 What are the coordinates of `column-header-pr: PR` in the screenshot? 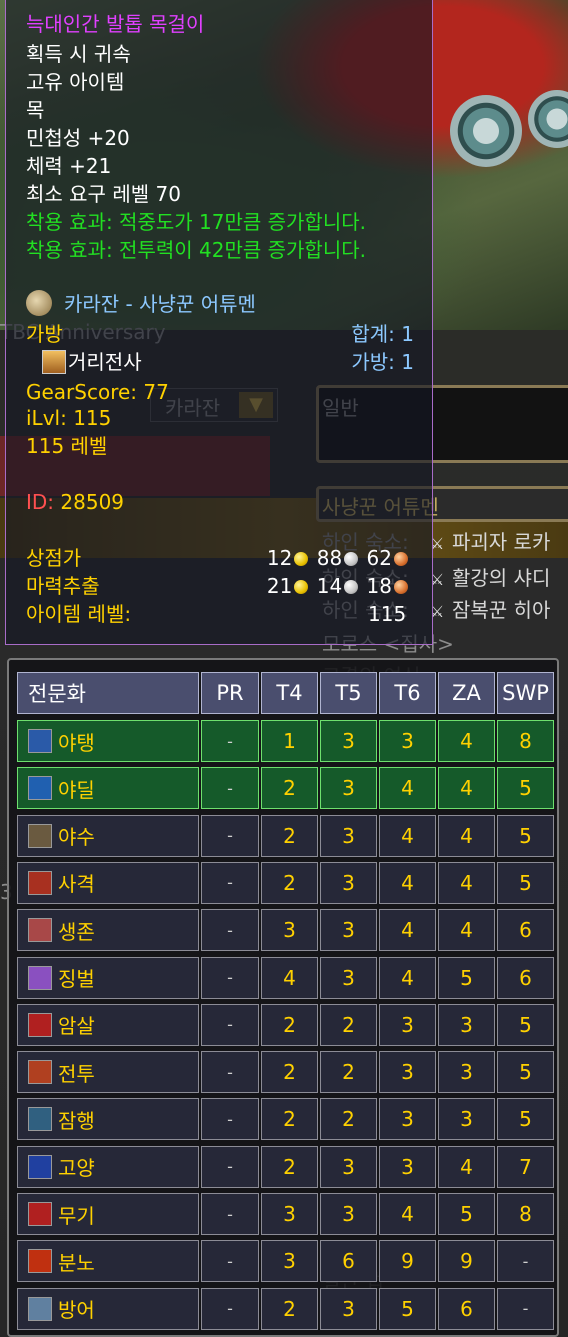 It's located at (230, 693).